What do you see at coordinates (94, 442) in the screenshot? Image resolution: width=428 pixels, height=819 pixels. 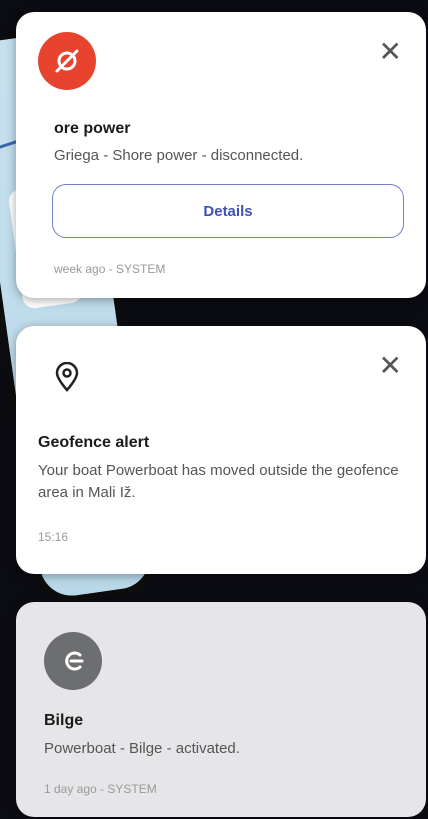 I see `notification-title: Geofence alert` at bounding box center [94, 442].